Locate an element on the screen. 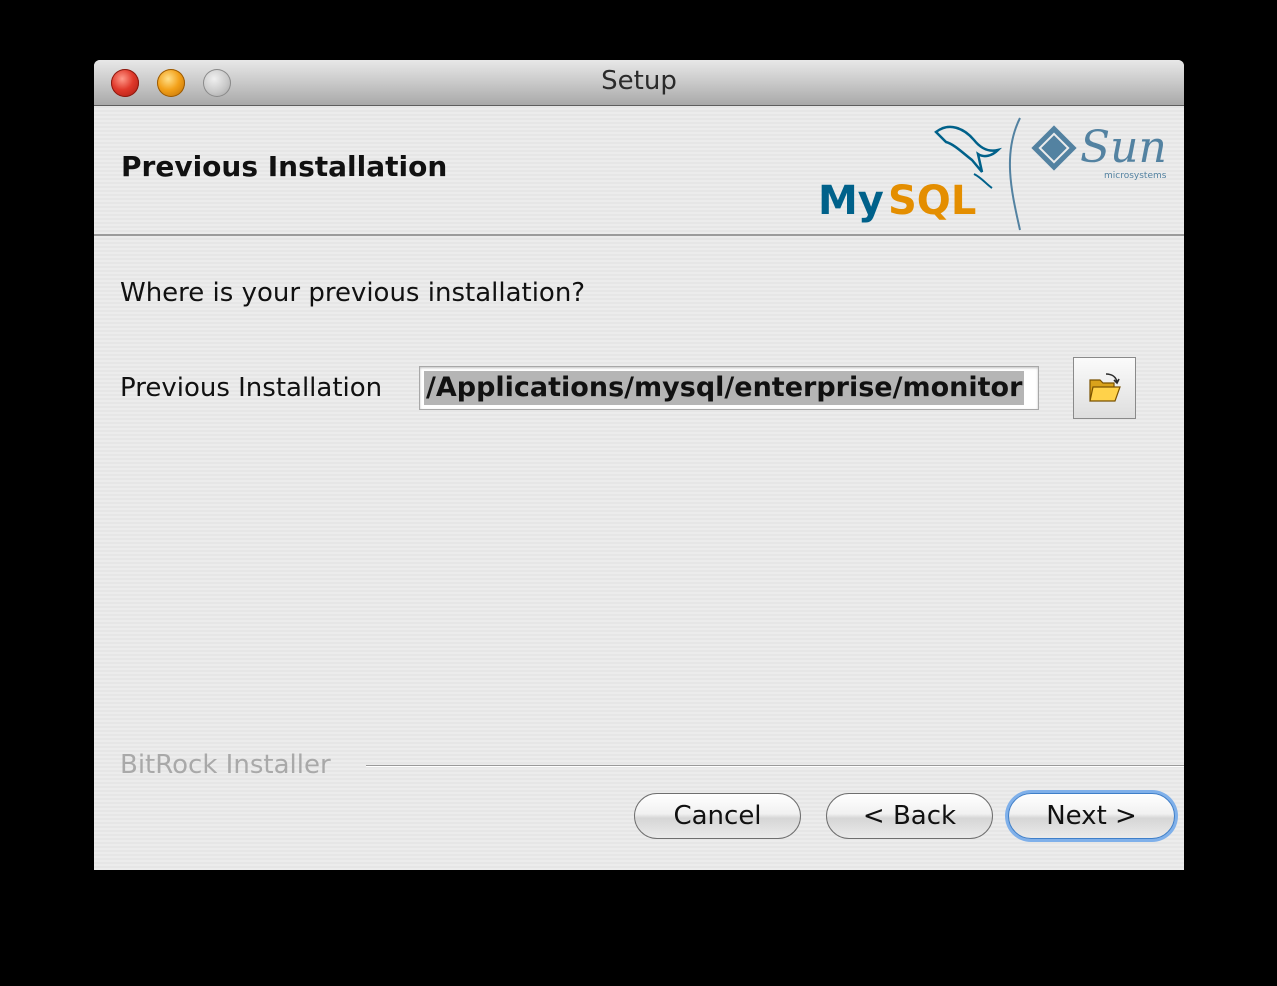  location-prompt: Where is your previous installation? is located at coordinates (353, 293).